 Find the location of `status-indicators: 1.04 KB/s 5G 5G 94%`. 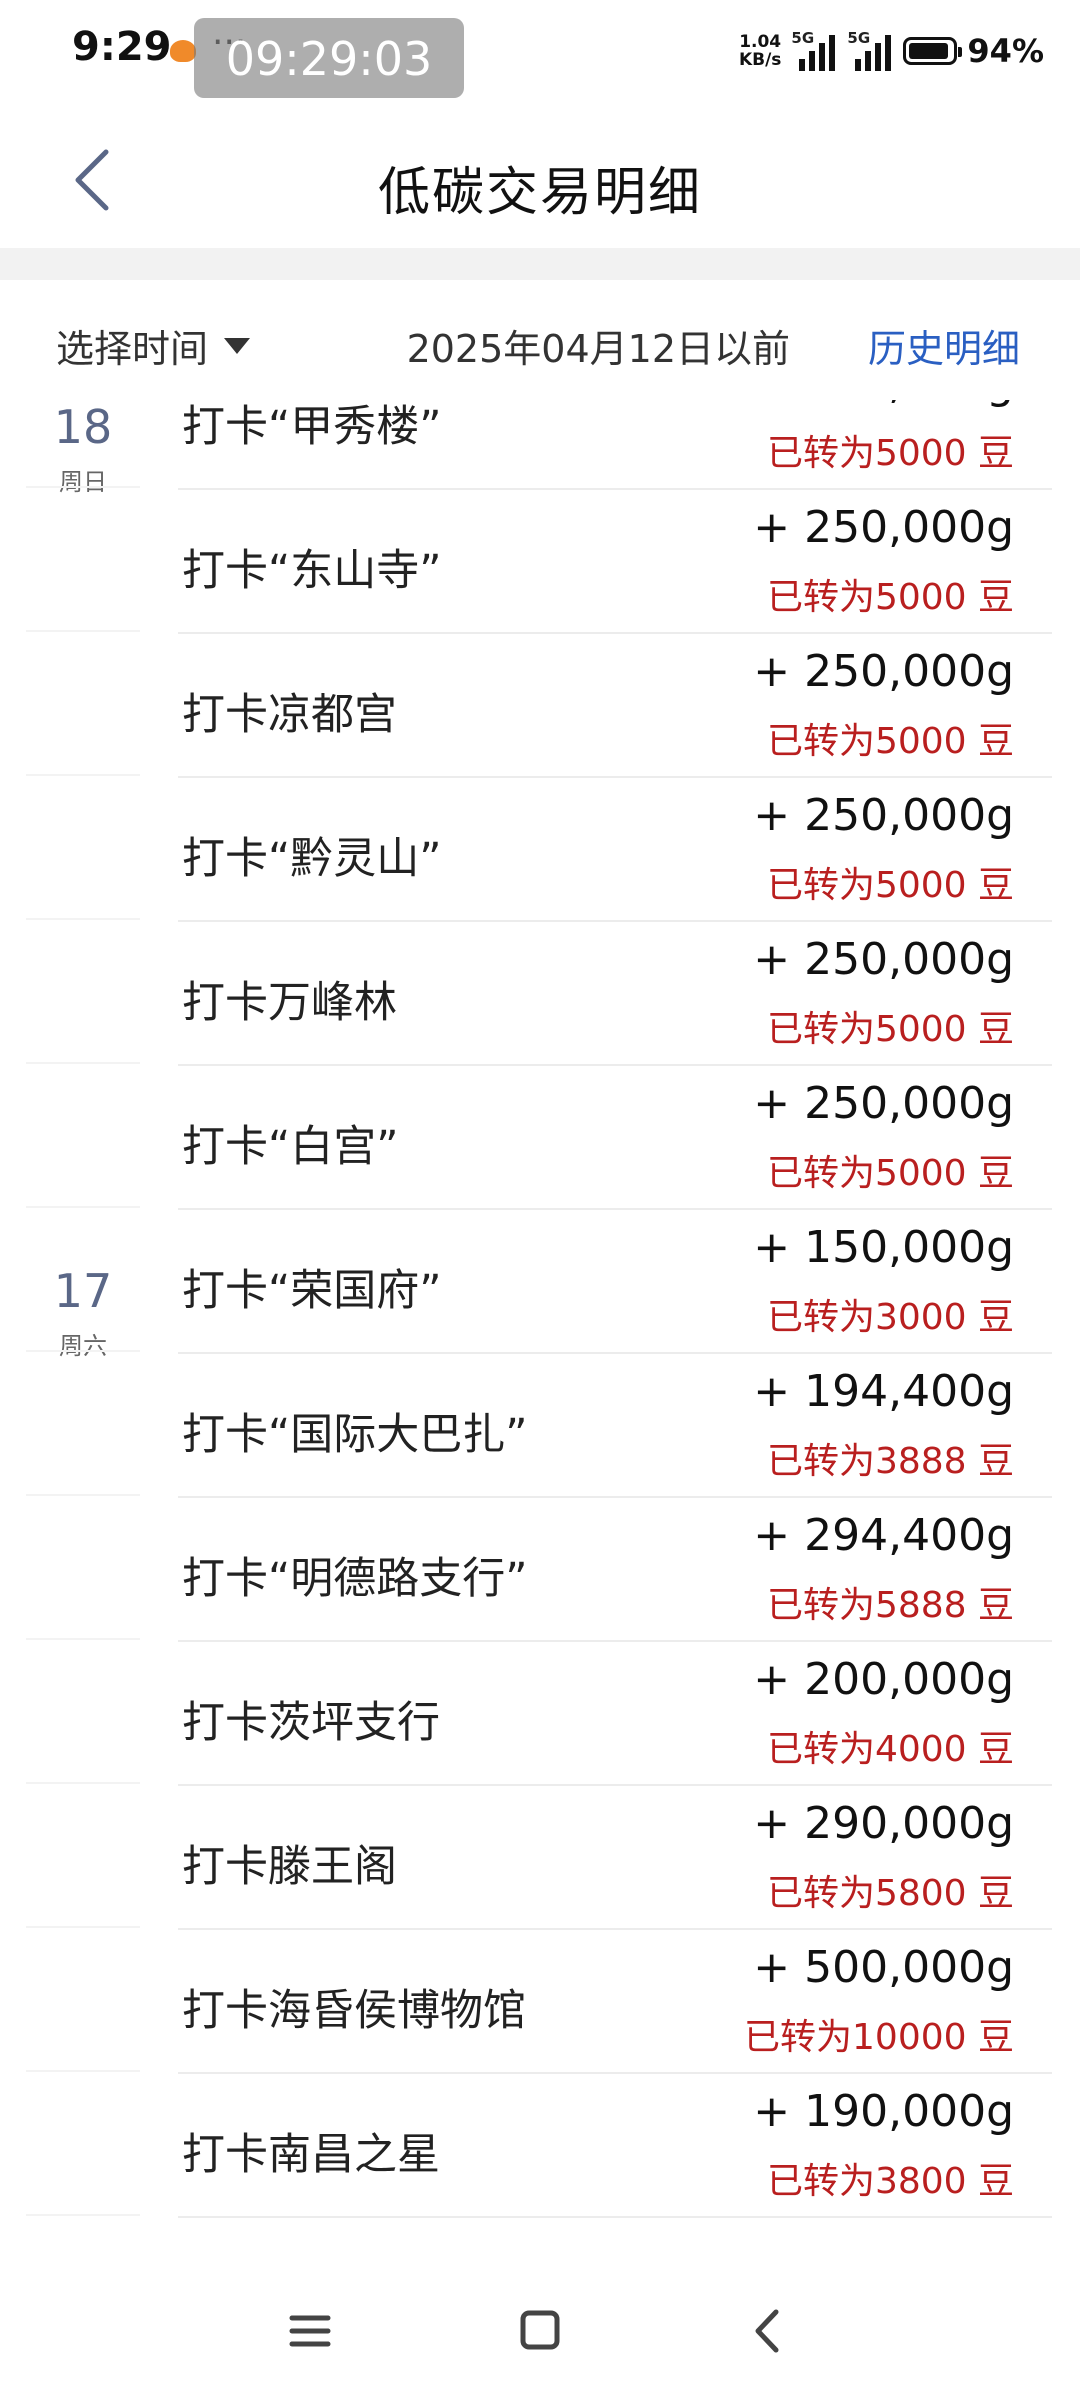

status-indicators: 1.04 KB/s 5G 5G 94% is located at coordinates (891, 51).